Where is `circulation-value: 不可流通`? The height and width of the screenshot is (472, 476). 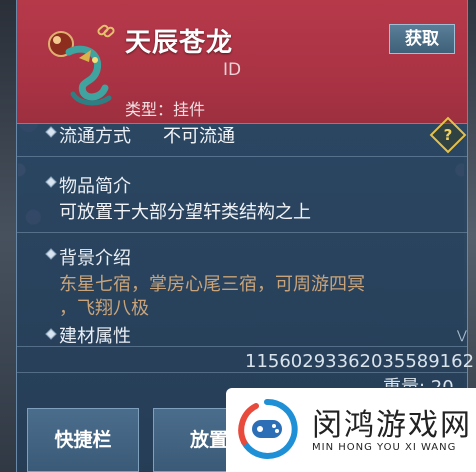 circulation-value: 不可流通 is located at coordinates (199, 136).